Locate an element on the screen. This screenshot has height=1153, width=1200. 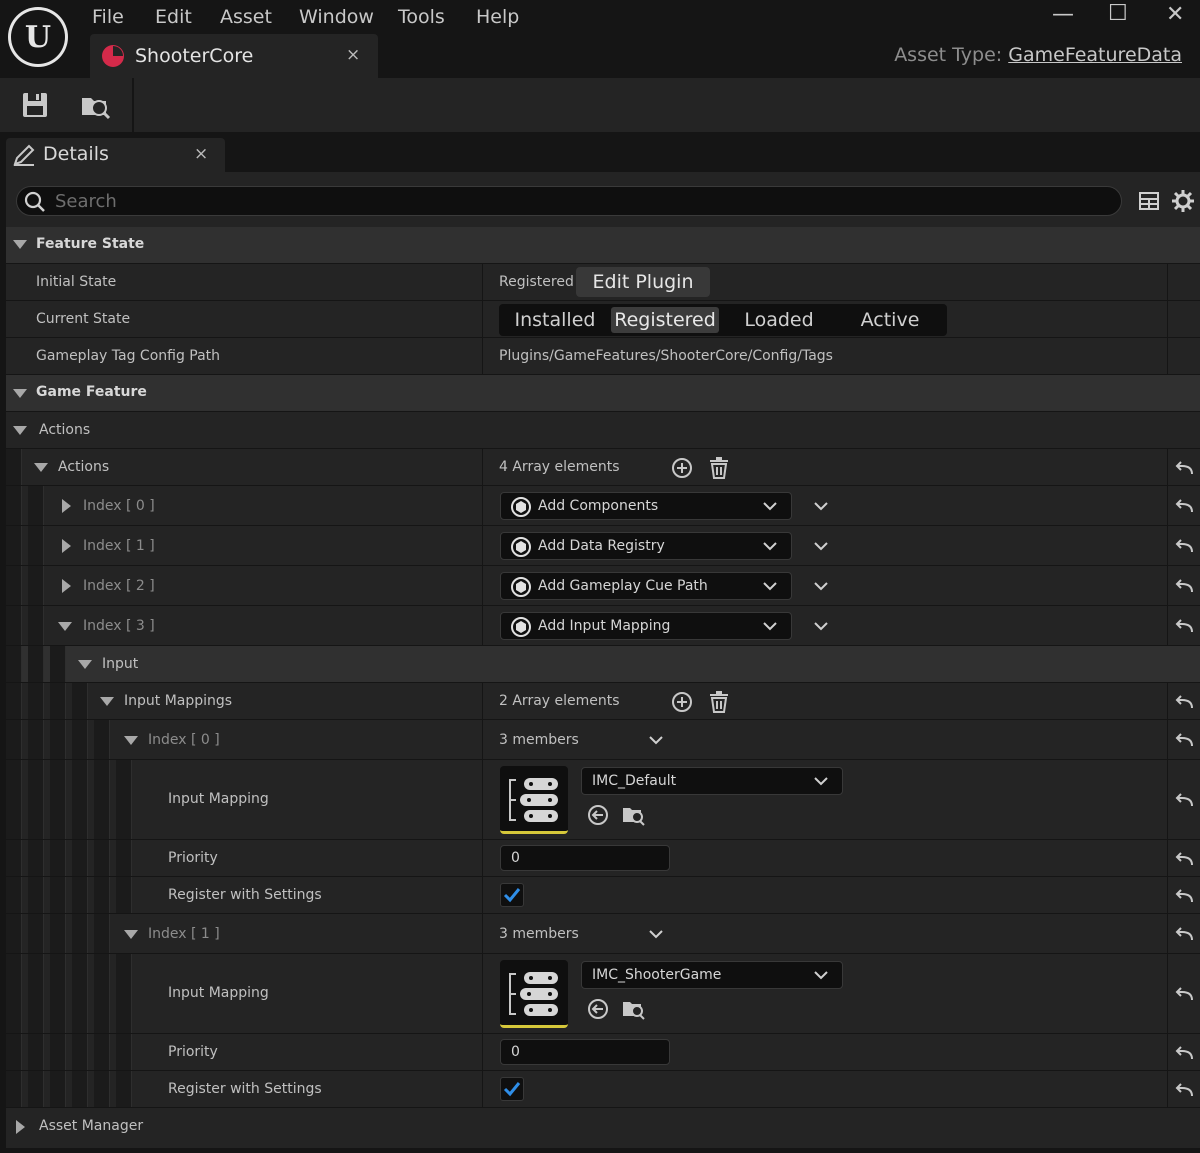
menu-file: File is located at coordinates (108, 17).